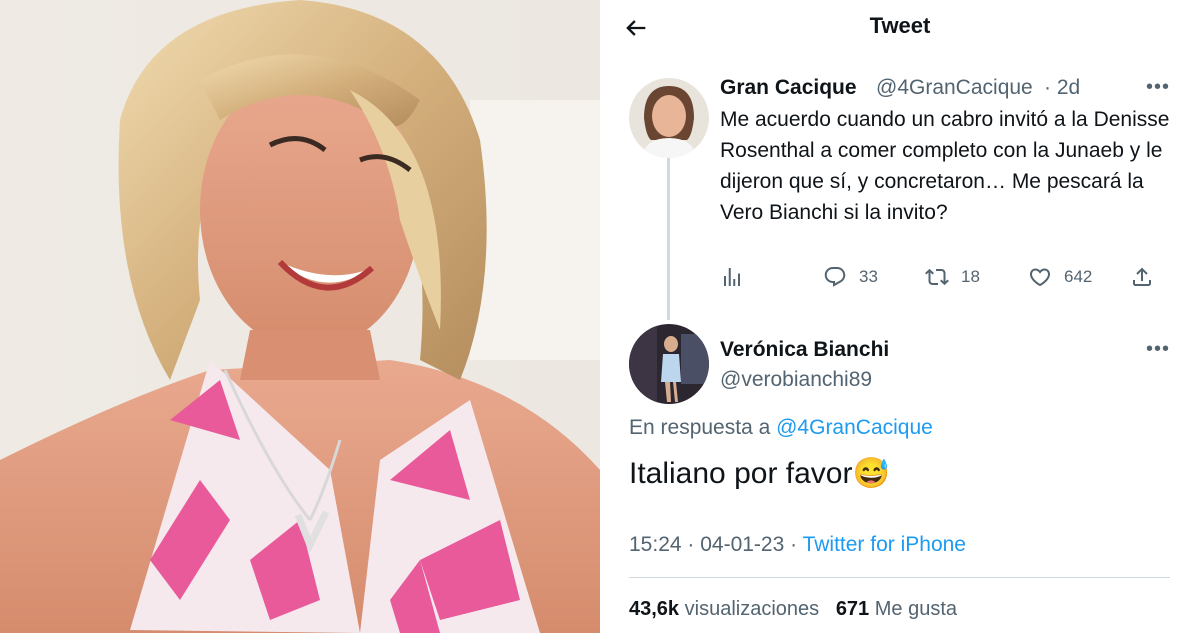 This screenshot has height=633, width=1200. I want to click on avatar-veronica-bianchi, so click(669, 364).